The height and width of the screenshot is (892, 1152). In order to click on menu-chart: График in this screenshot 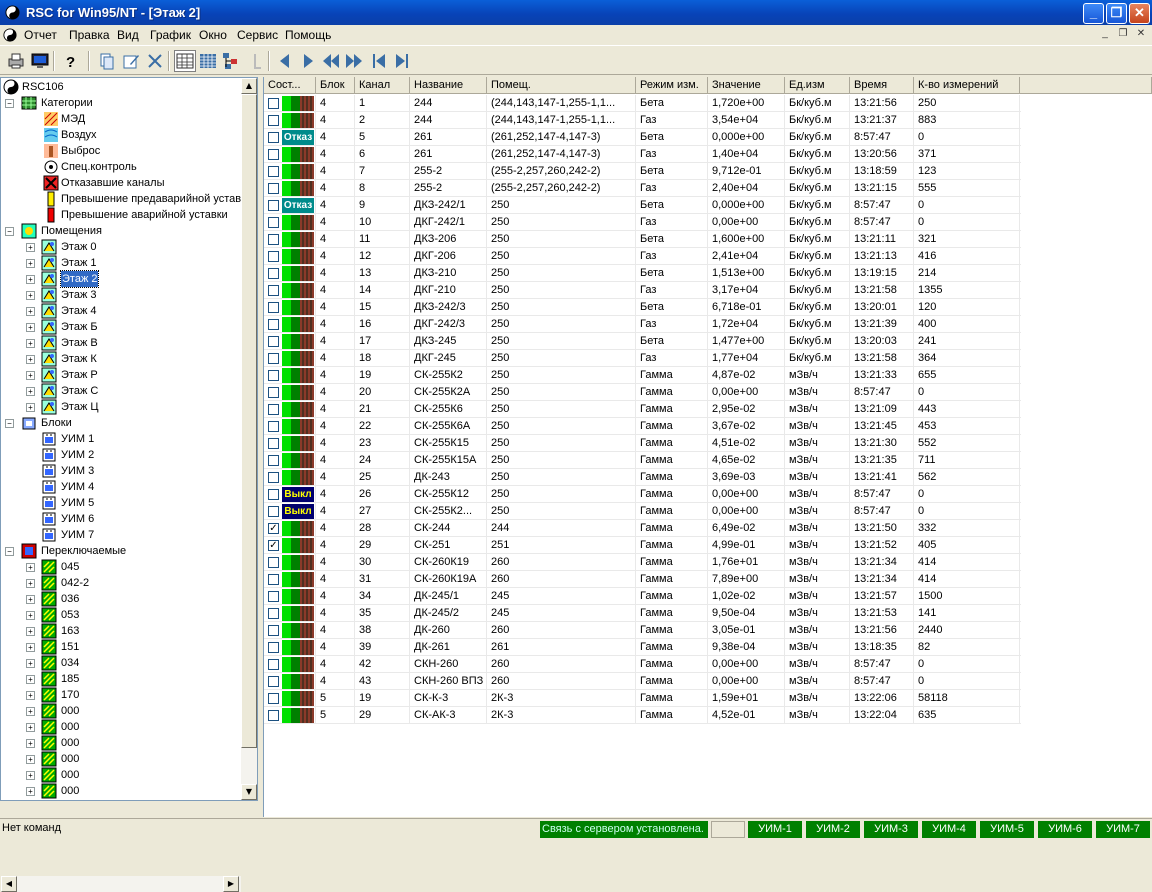, I will do `click(170, 35)`.